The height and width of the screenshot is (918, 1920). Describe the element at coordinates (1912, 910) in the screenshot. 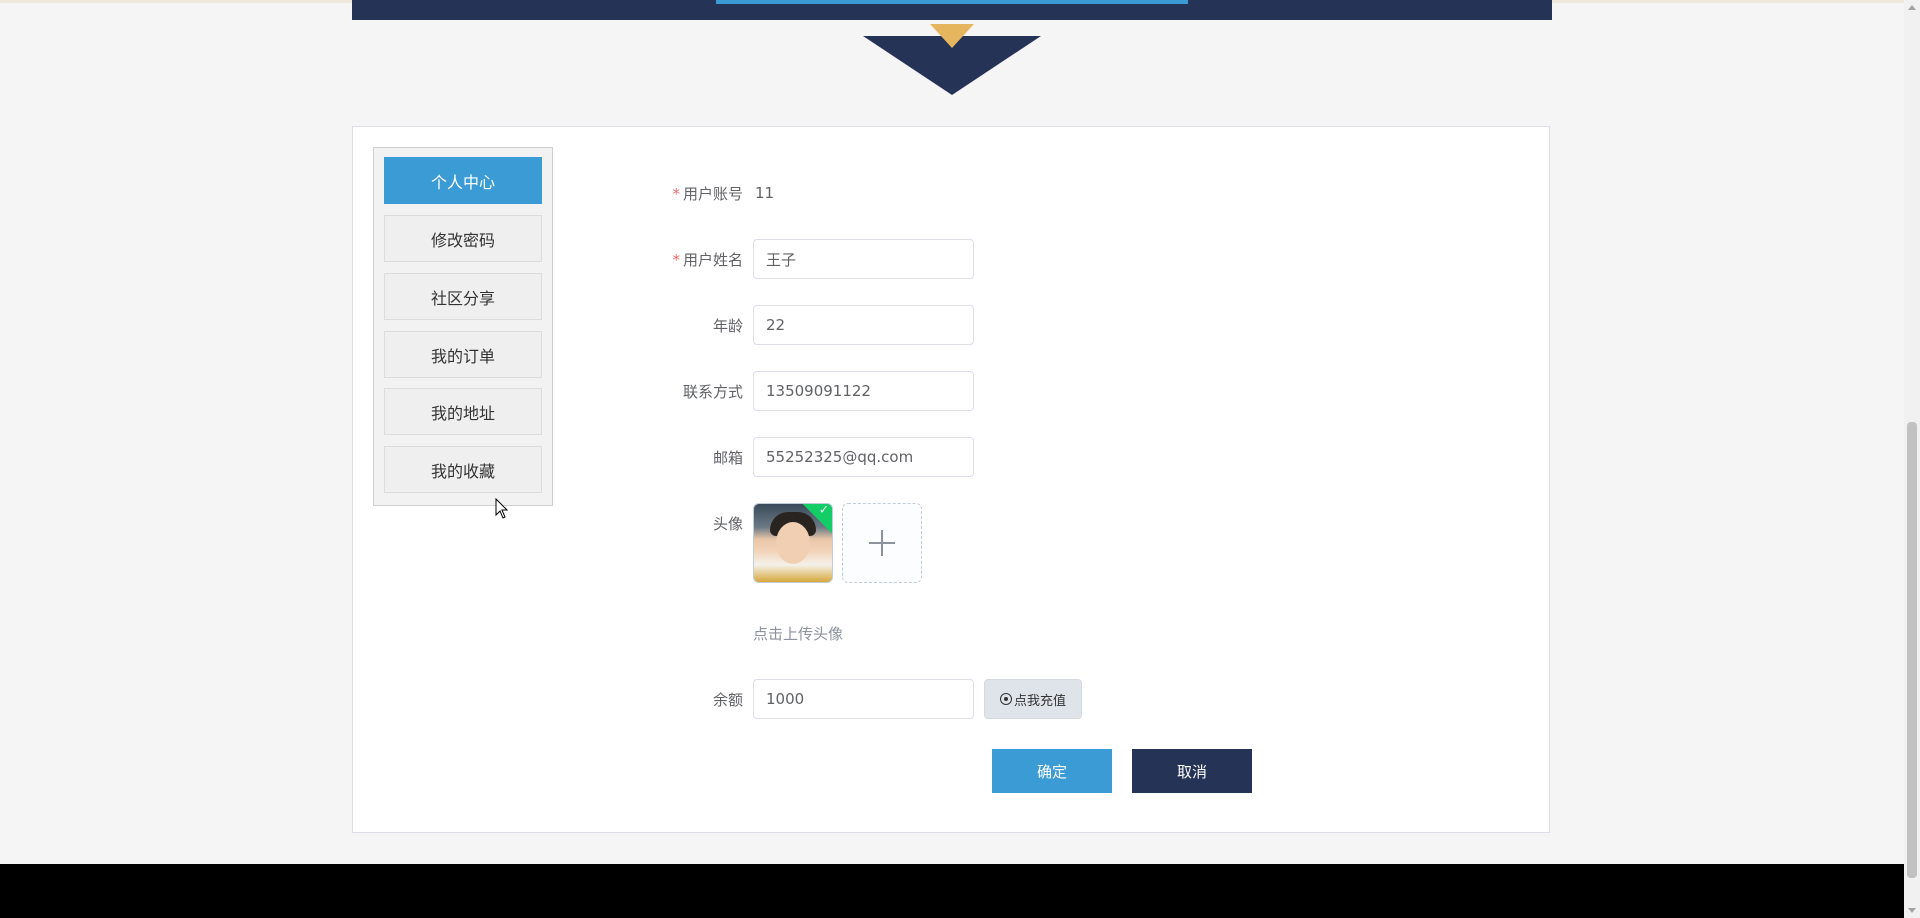

I see `scroll-down-icon` at that location.